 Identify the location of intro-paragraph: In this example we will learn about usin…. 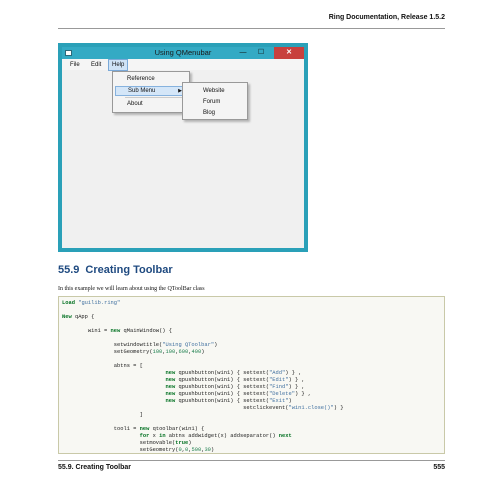
(131, 289).